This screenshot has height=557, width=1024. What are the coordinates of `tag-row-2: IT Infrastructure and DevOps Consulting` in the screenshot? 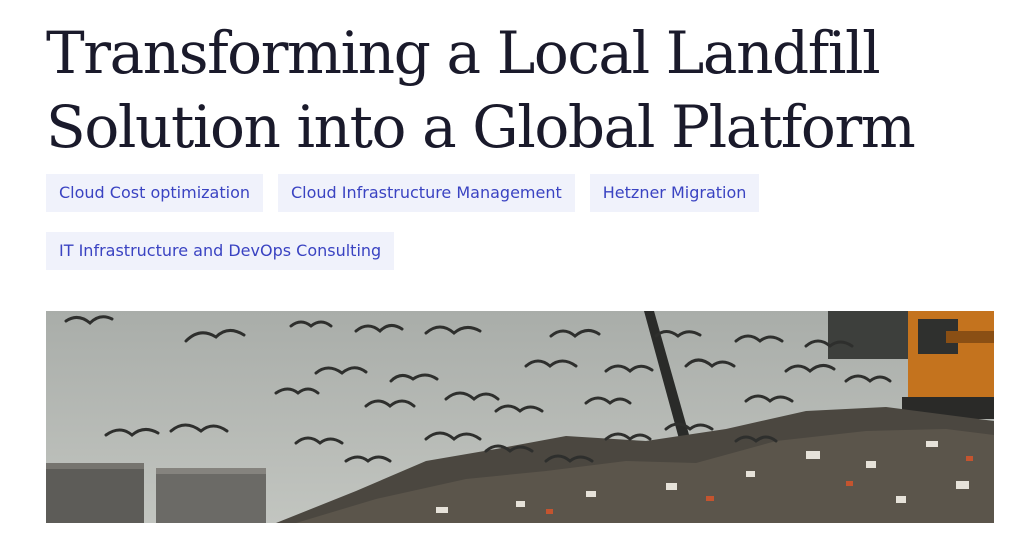 It's located at (521, 251).